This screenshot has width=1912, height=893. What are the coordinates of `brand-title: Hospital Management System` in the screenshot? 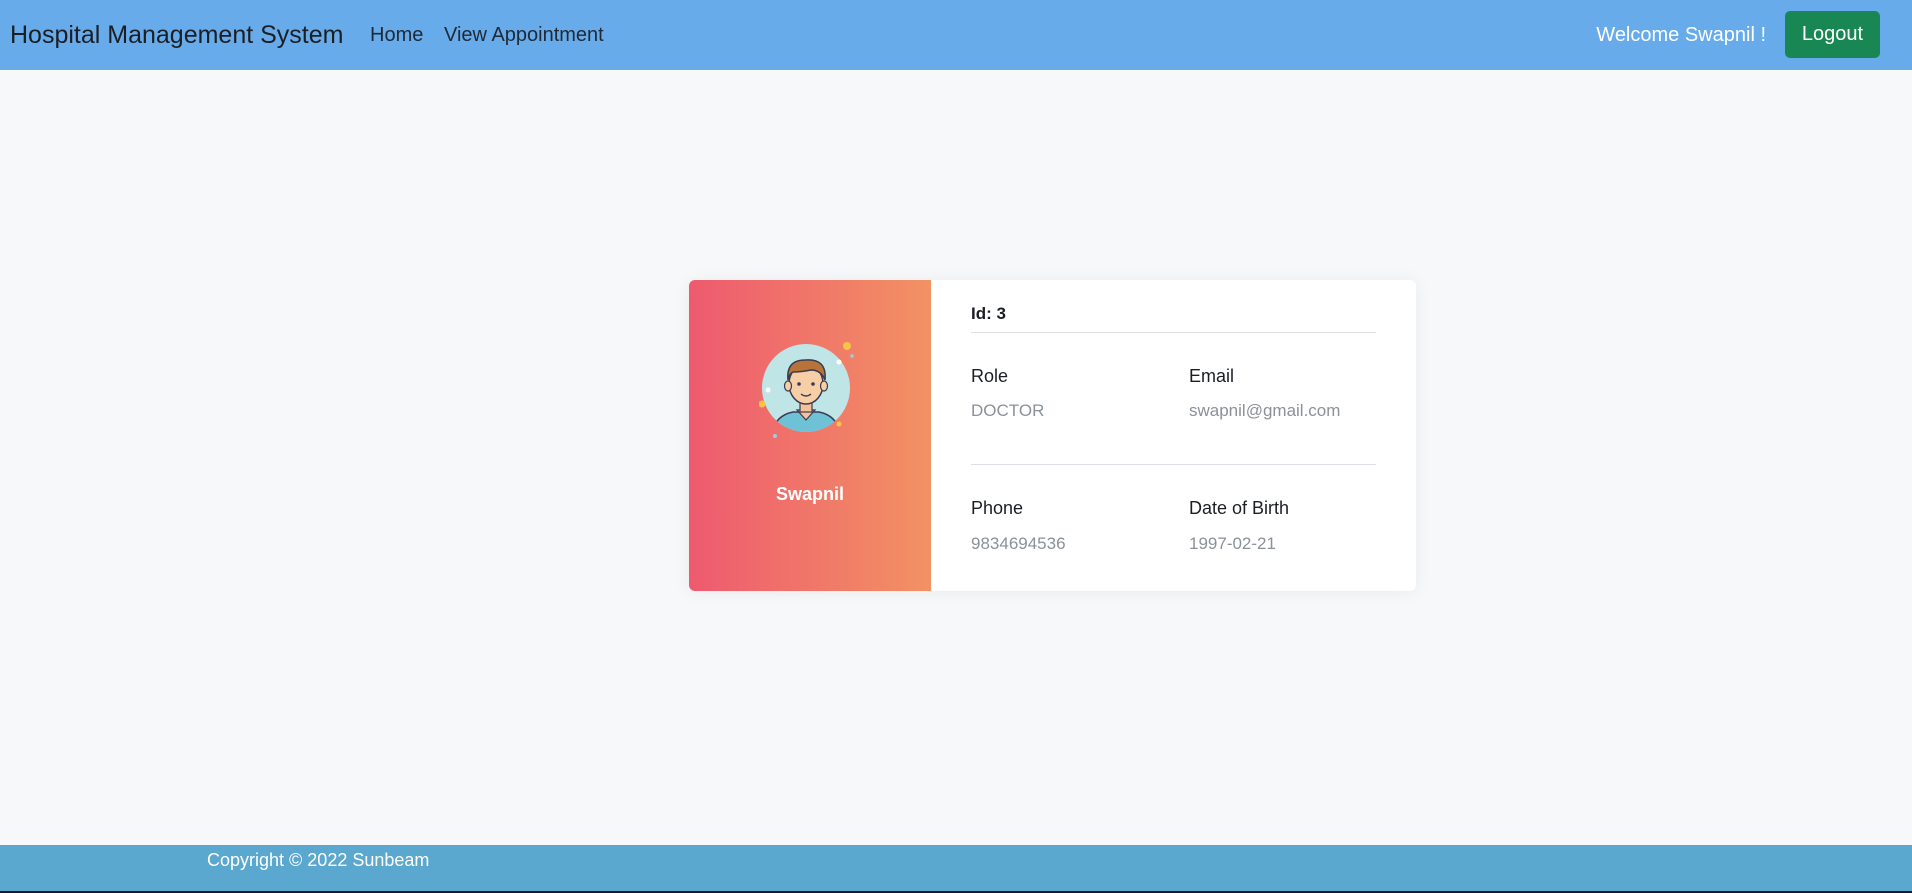 It's located at (176, 35).